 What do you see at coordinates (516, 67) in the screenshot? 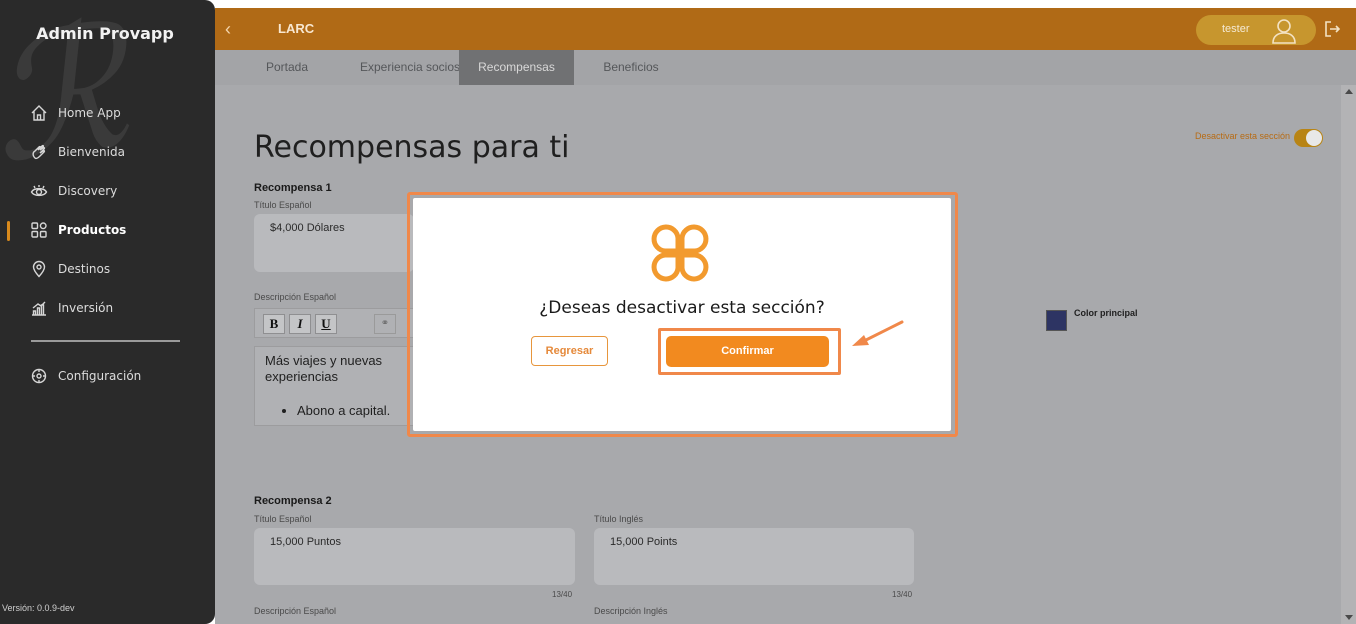
I see `tab-recompensas: Recompensas` at bounding box center [516, 67].